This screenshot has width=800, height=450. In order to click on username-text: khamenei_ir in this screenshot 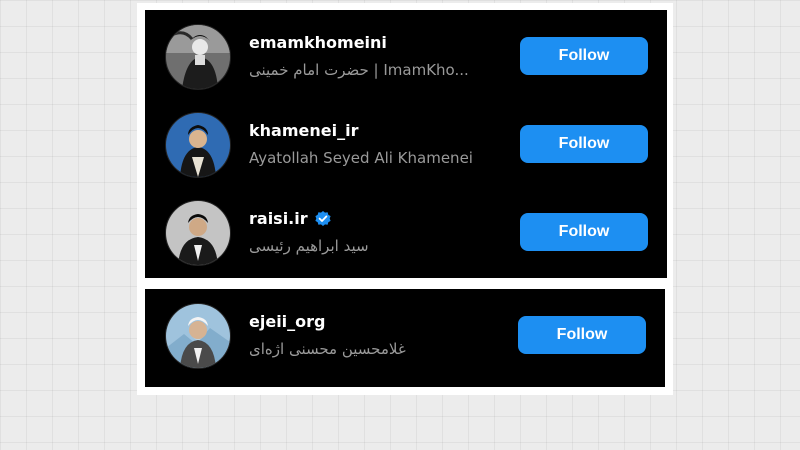, I will do `click(303, 130)`.